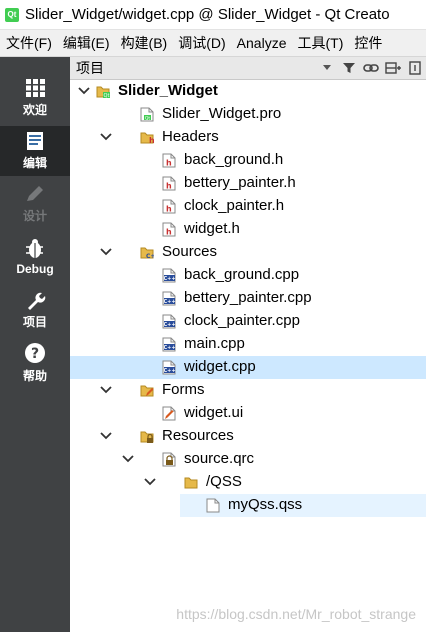  Describe the element at coordinates (35, 268) in the screenshot. I see `mode-label: Debug` at that location.